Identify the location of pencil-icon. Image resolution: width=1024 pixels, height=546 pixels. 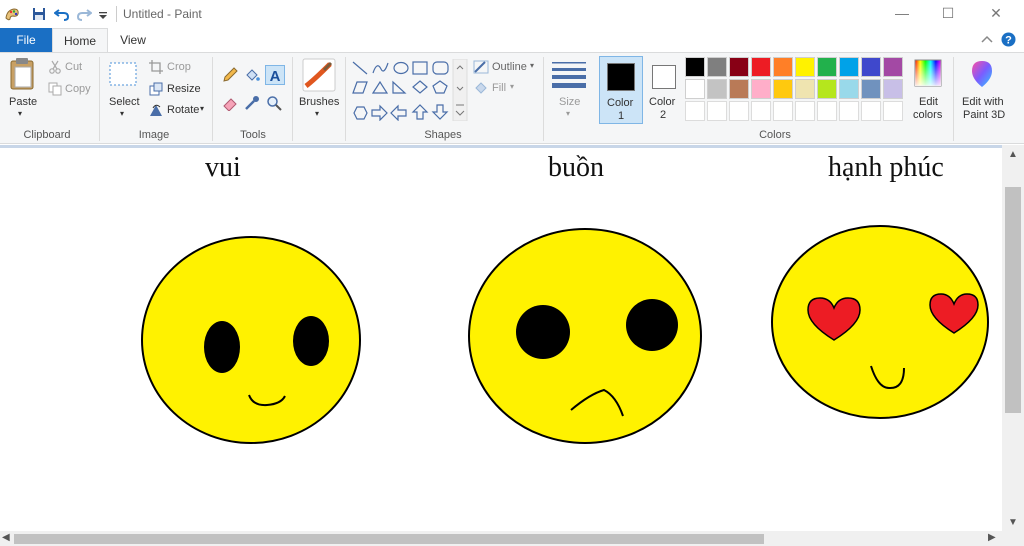
(230, 75).